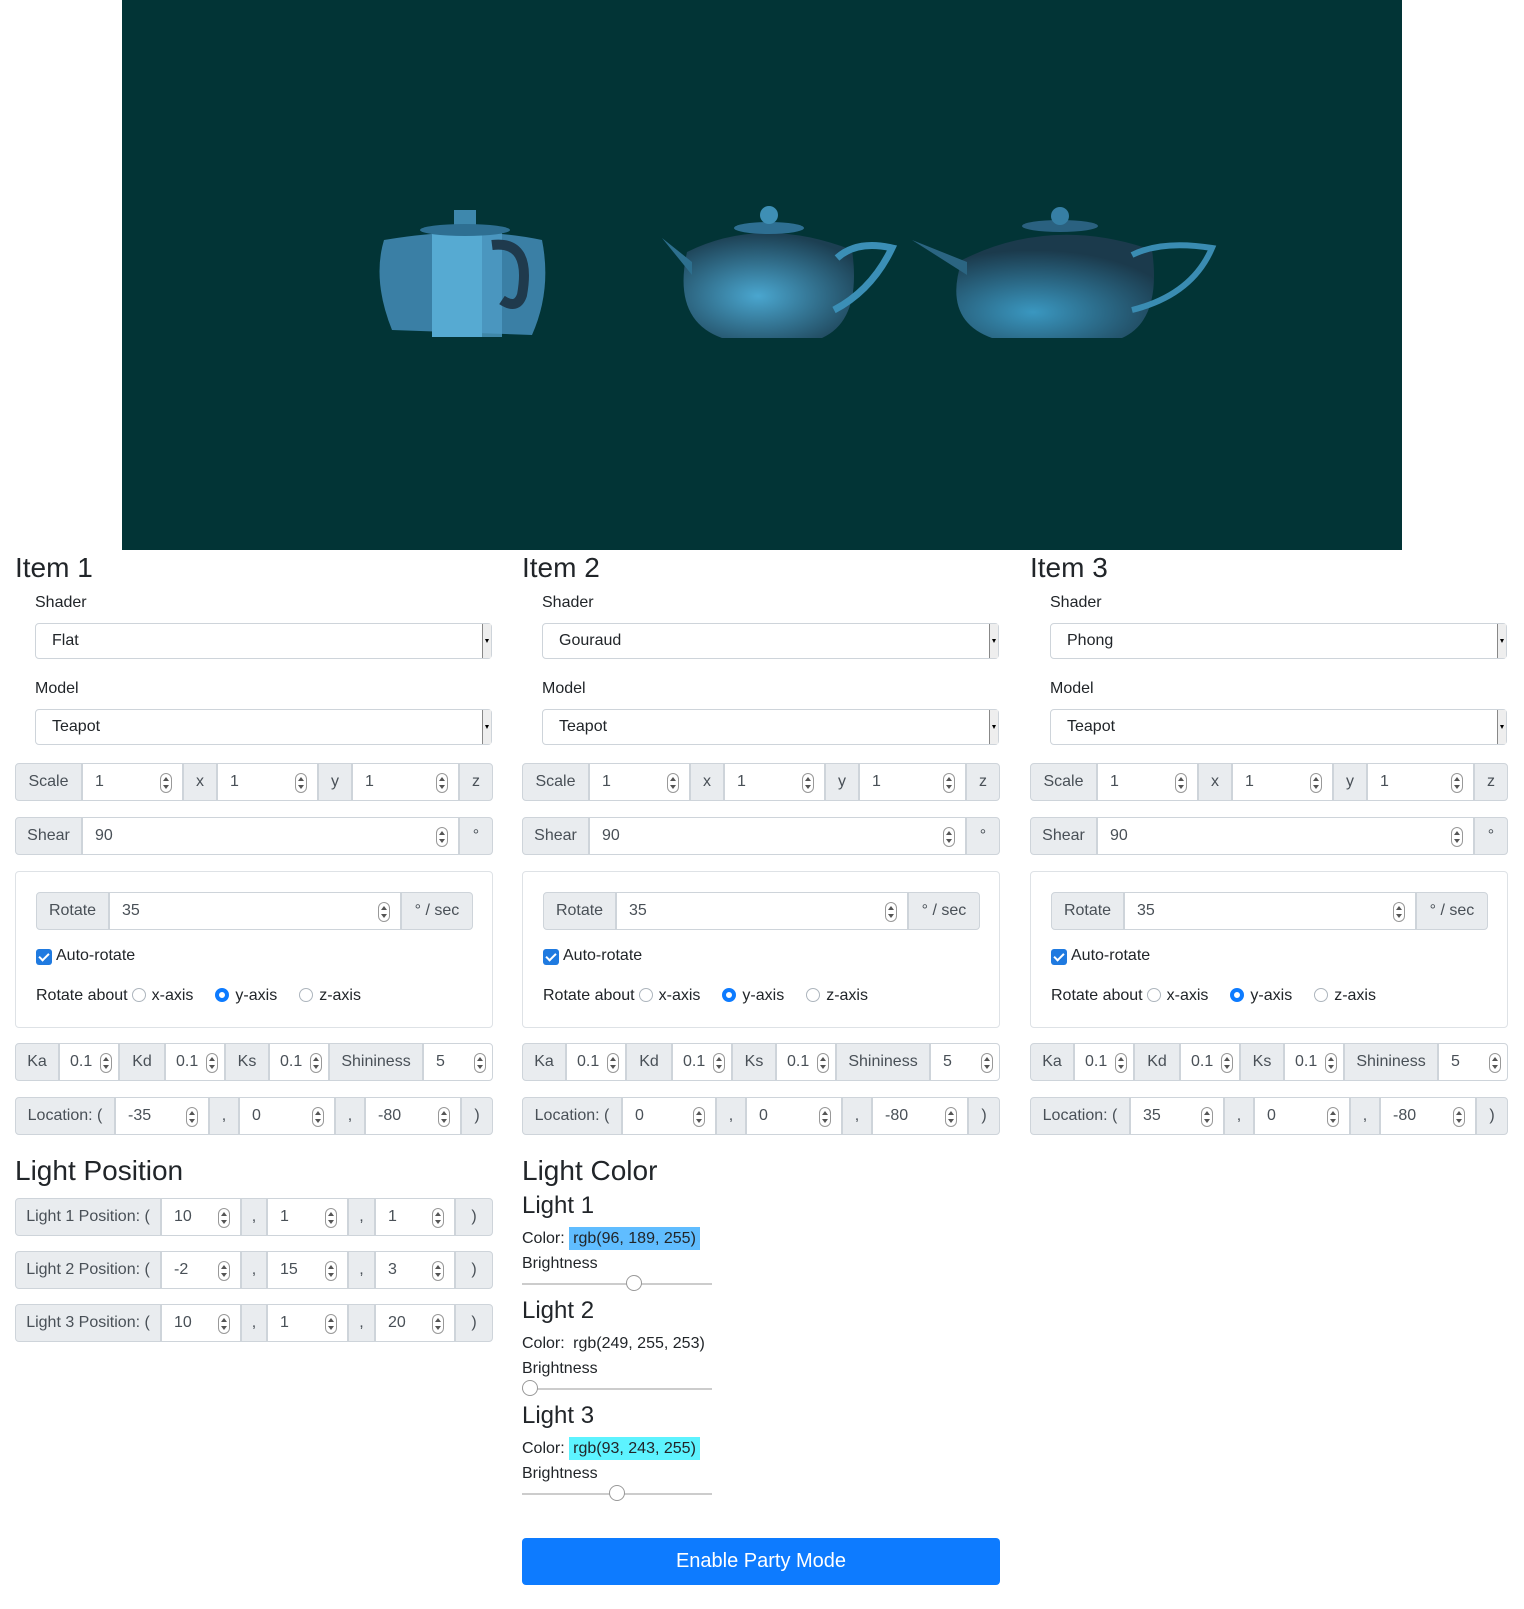  What do you see at coordinates (634, 1448) in the screenshot?
I see `color-picker: rgb(93, 243, 255)` at bounding box center [634, 1448].